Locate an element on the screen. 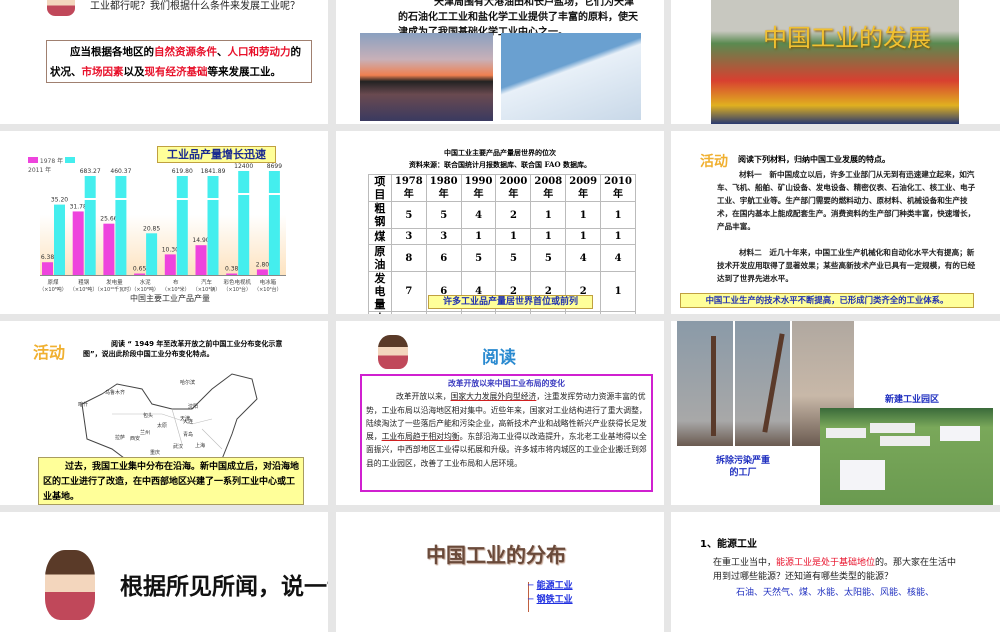 The image size is (1000, 632). slide-thumbnail-10: 根据所见所闻，说一说 is located at coordinates (164, 572).